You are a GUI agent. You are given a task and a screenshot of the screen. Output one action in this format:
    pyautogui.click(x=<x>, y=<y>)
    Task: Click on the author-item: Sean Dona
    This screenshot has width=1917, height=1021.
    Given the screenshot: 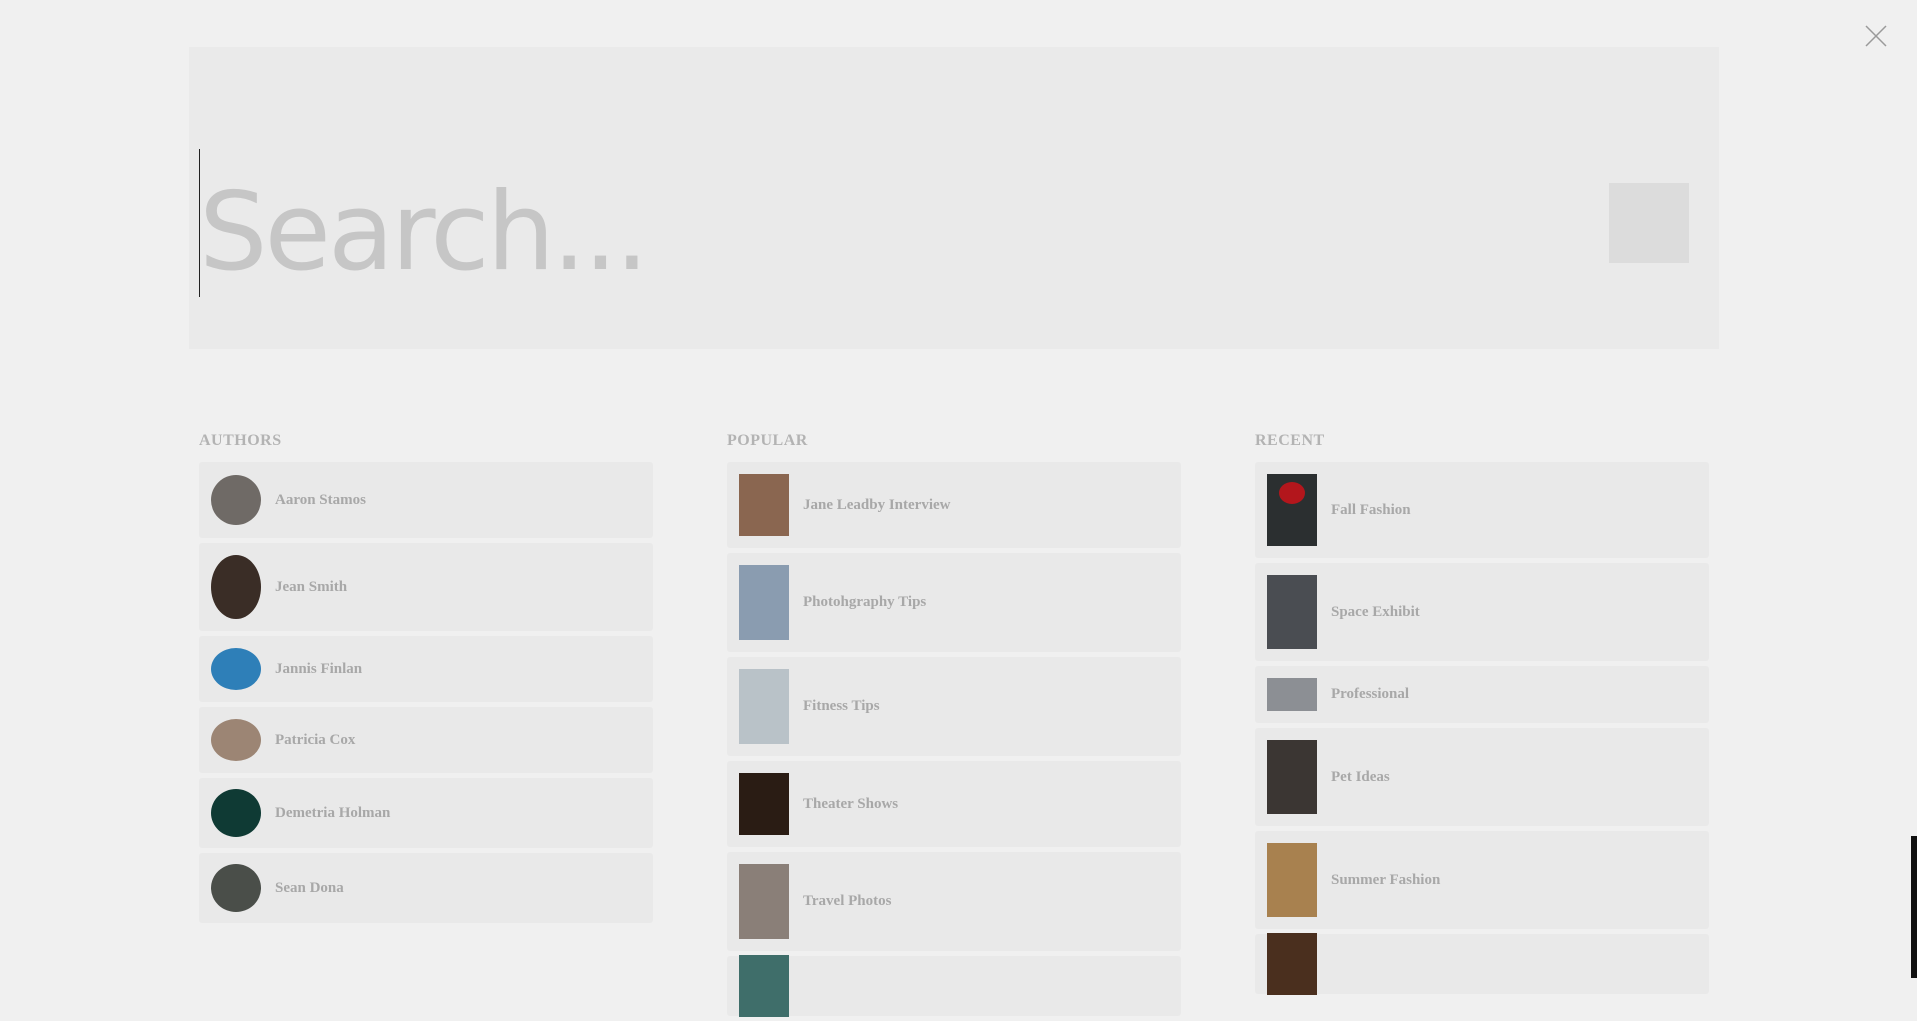 What is the action you would take?
    pyautogui.click(x=426, y=888)
    